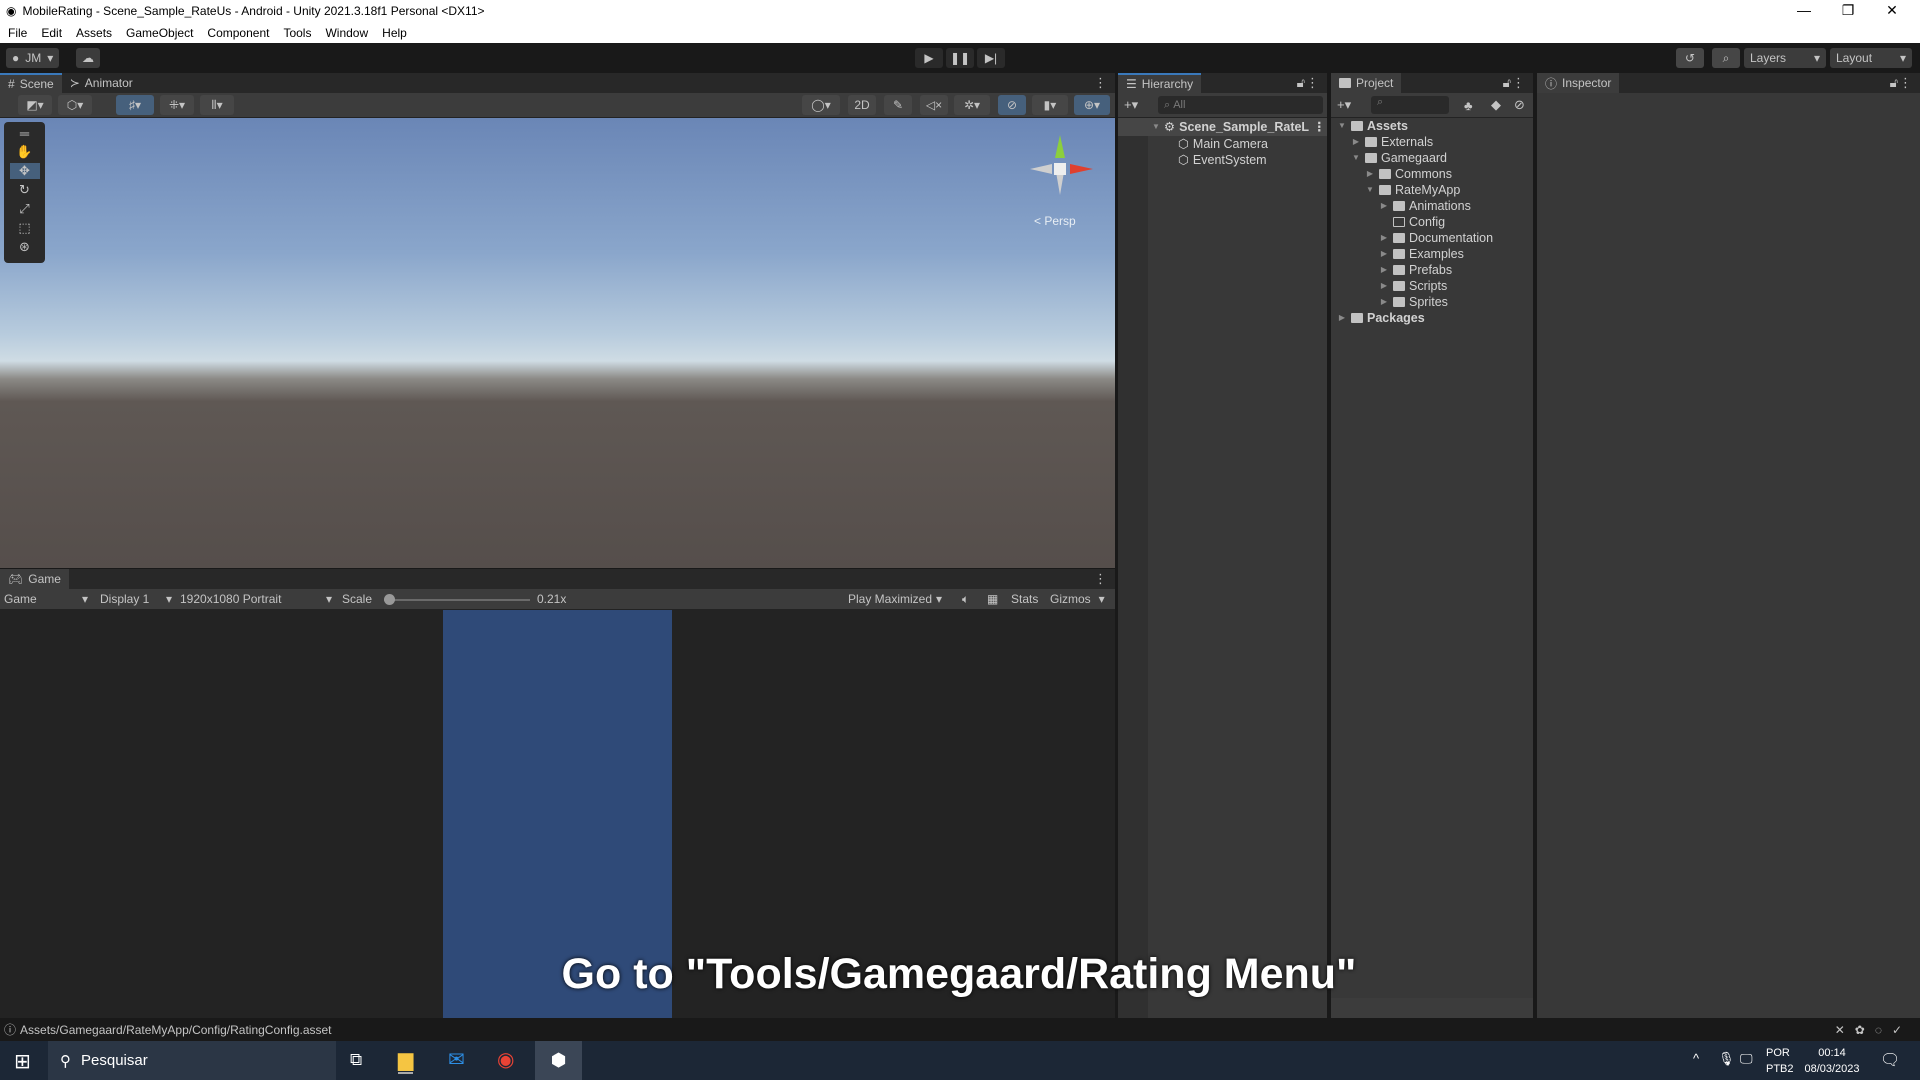 The height and width of the screenshot is (1080, 1920). Describe the element at coordinates (406, 1060) in the screenshot. I see `file-explorer-icon: ▆` at that location.